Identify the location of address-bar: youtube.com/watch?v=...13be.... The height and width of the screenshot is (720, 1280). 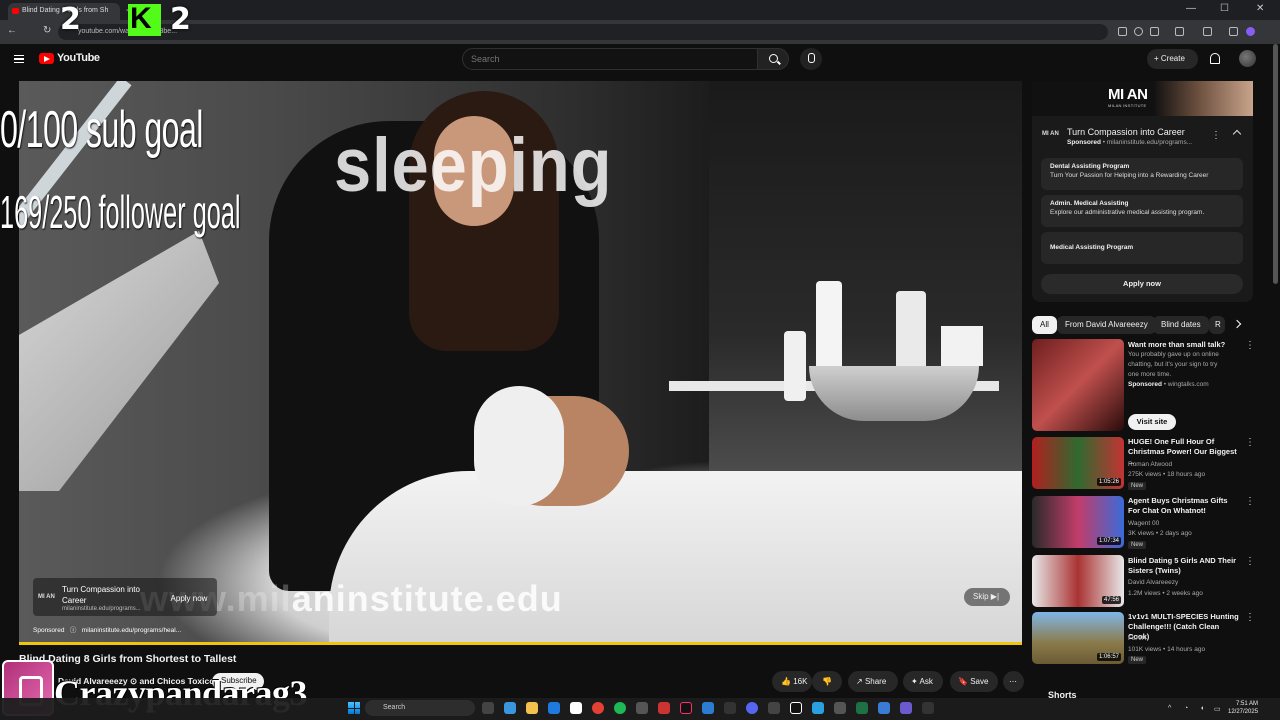
(583, 32).